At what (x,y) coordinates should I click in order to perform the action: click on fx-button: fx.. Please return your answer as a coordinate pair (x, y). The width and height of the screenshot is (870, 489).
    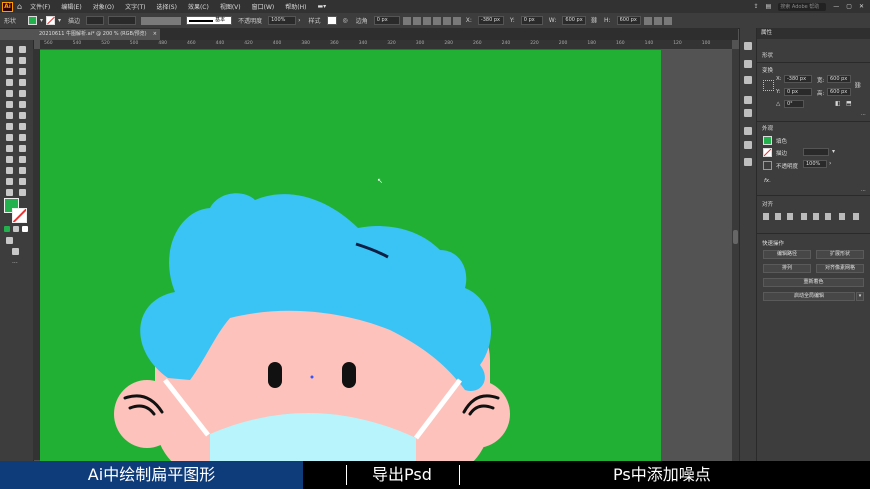
    Looking at the image, I should click on (767, 181).